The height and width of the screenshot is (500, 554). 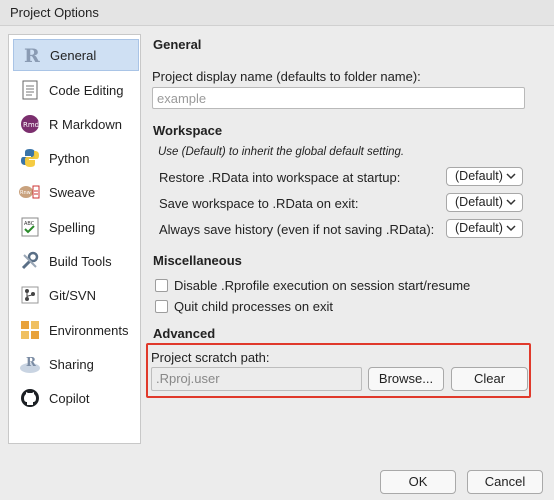 What do you see at coordinates (197, 260) in the screenshot?
I see `miscellaneous-heading: Miscellaneous` at bounding box center [197, 260].